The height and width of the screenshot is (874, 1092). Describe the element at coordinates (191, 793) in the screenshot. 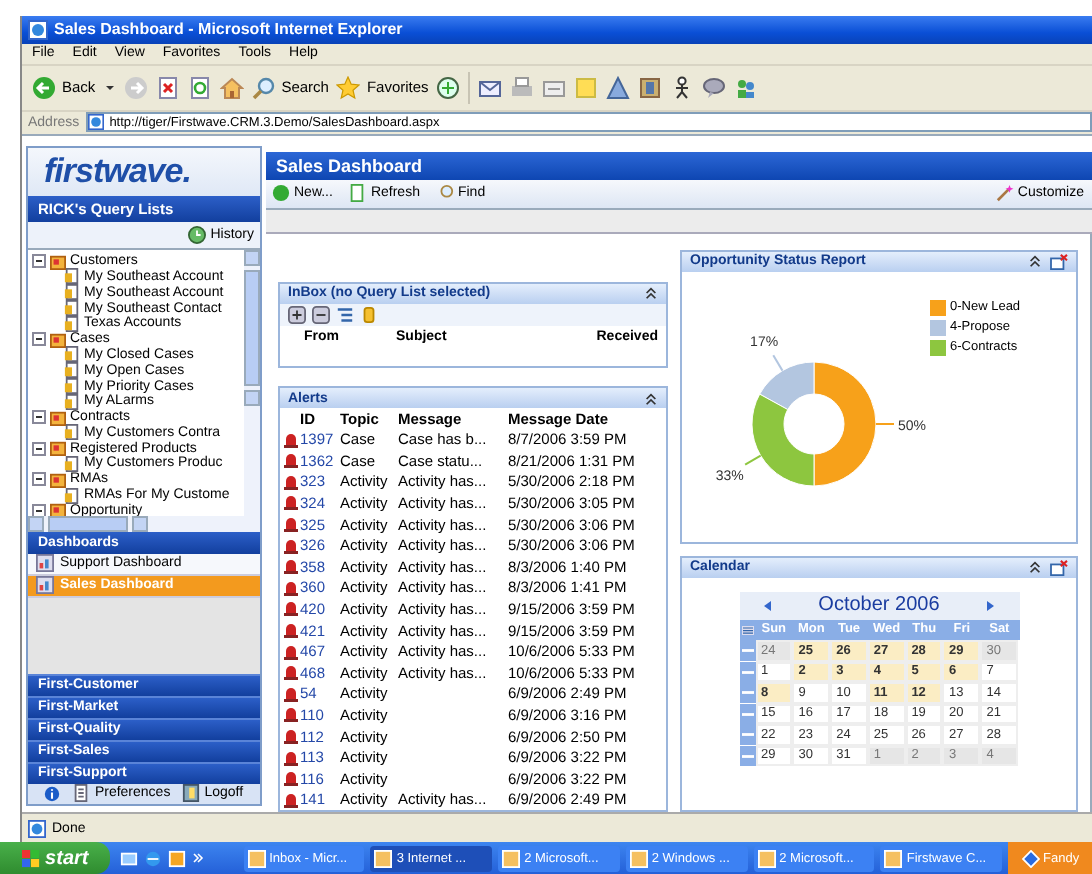

I see `door-icon` at that location.